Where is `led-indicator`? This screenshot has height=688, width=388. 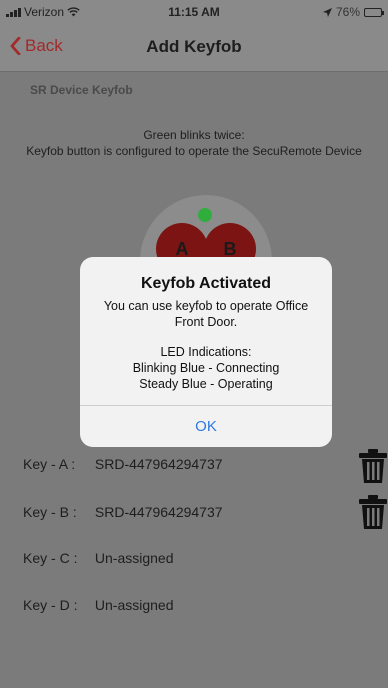
led-indicator is located at coordinates (205, 215).